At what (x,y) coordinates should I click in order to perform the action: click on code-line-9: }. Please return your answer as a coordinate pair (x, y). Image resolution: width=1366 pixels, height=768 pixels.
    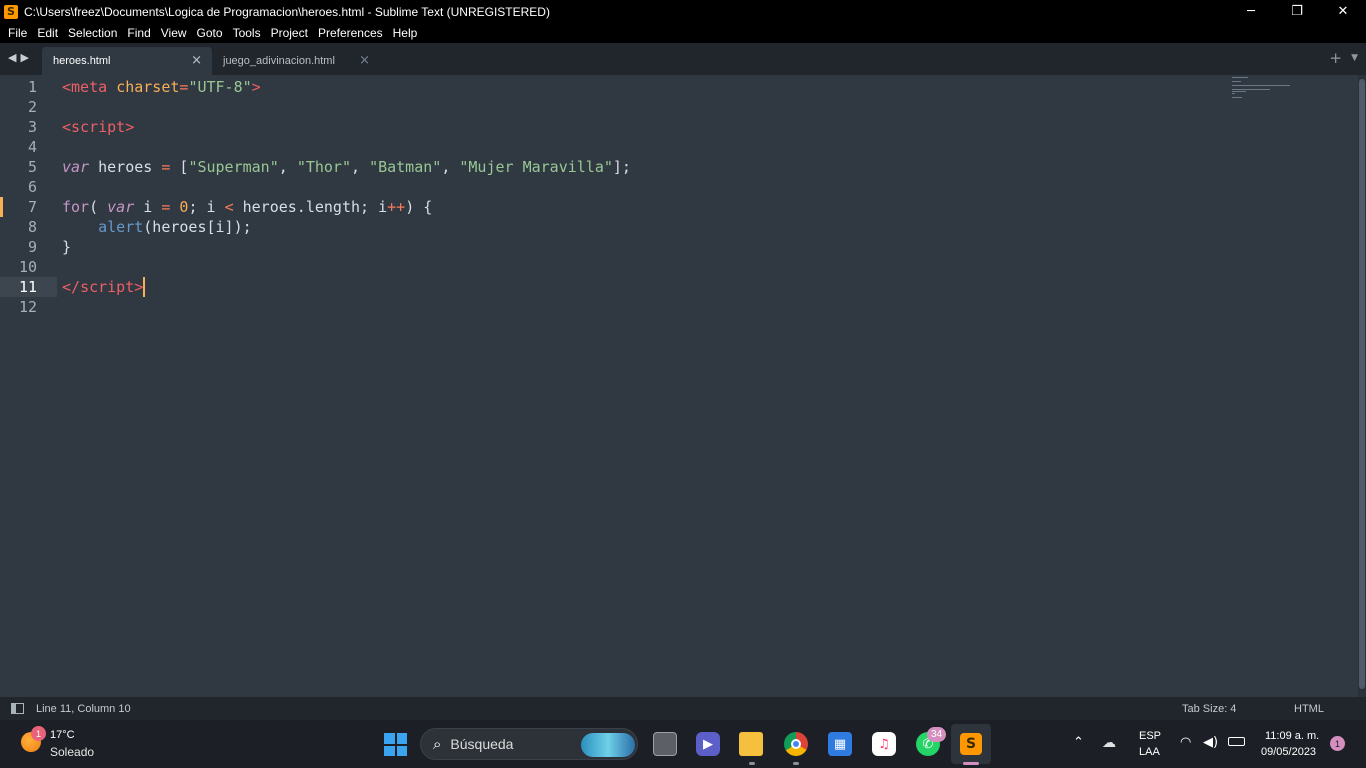
    Looking at the image, I should click on (66, 247).